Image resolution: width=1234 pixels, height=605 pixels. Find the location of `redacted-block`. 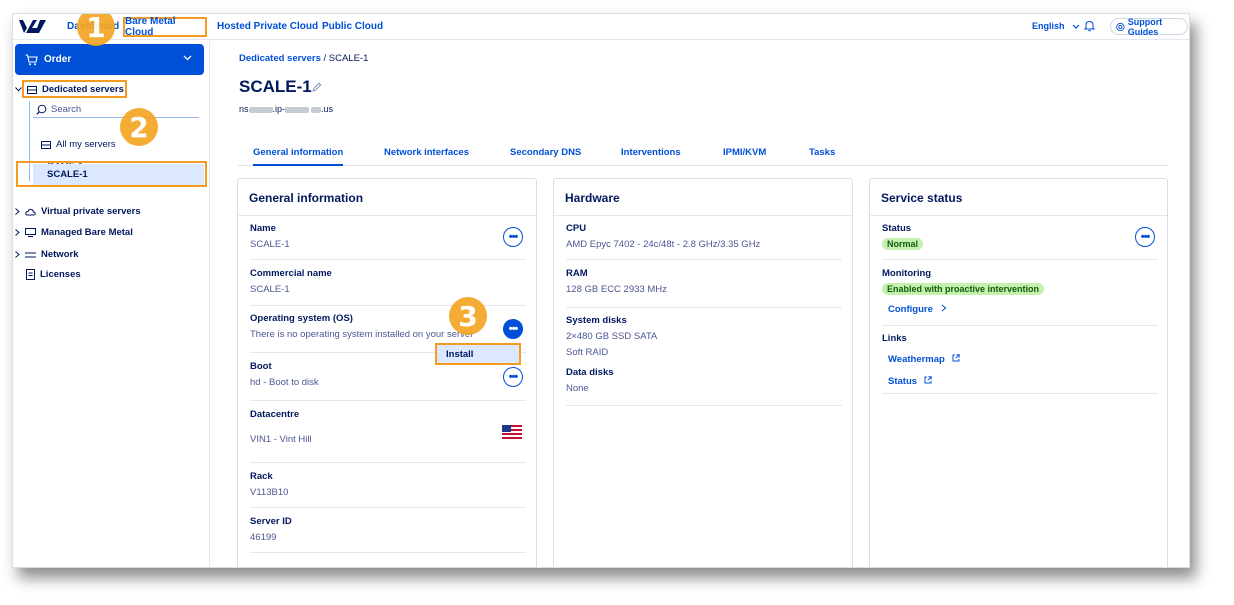

redacted-block is located at coordinates (297, 109).